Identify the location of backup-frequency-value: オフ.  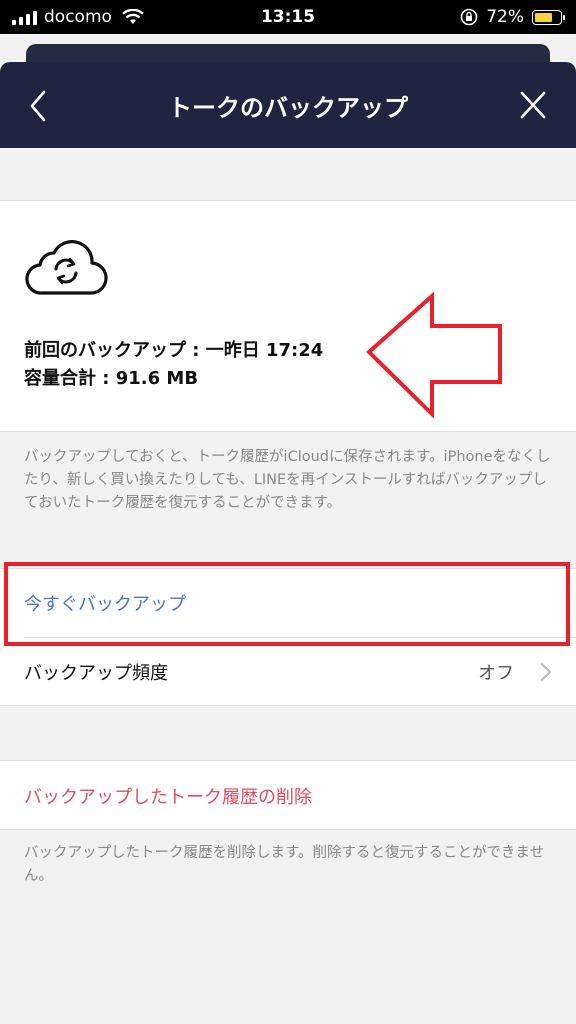
(496, 673).